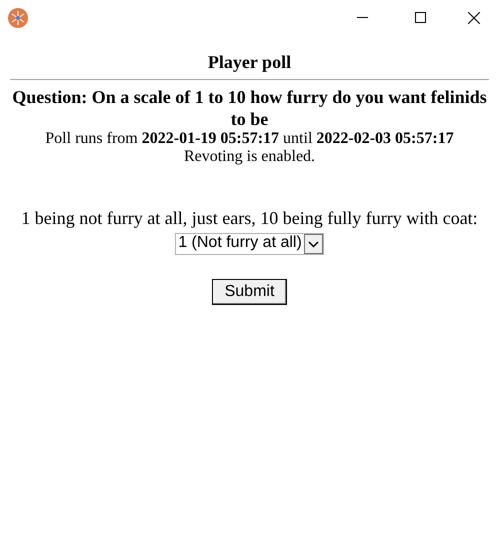 This screenshot has height=536, width=499. I want to click on app-icon, so click(18, 18).